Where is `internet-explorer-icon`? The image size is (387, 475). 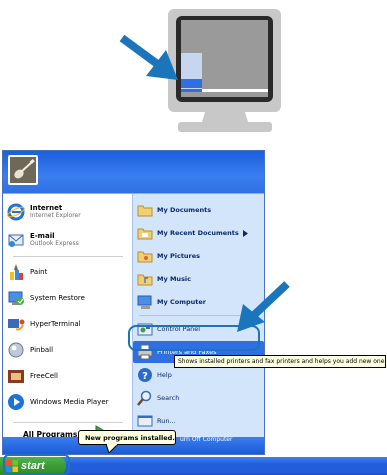 internet-explorer-icon is located at coordinates (16, 212).